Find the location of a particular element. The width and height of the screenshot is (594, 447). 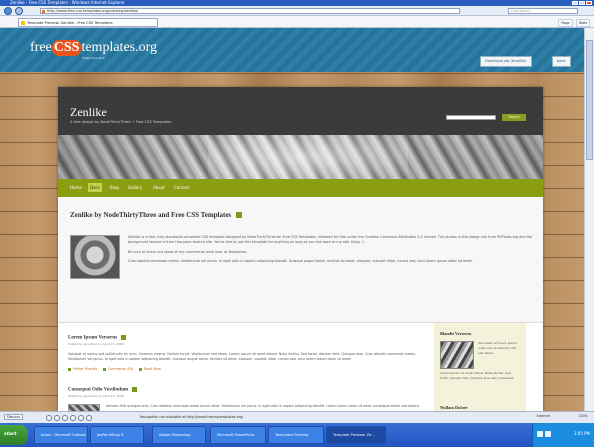

live-search-input: Live Search is located at coordinates (543, 11).